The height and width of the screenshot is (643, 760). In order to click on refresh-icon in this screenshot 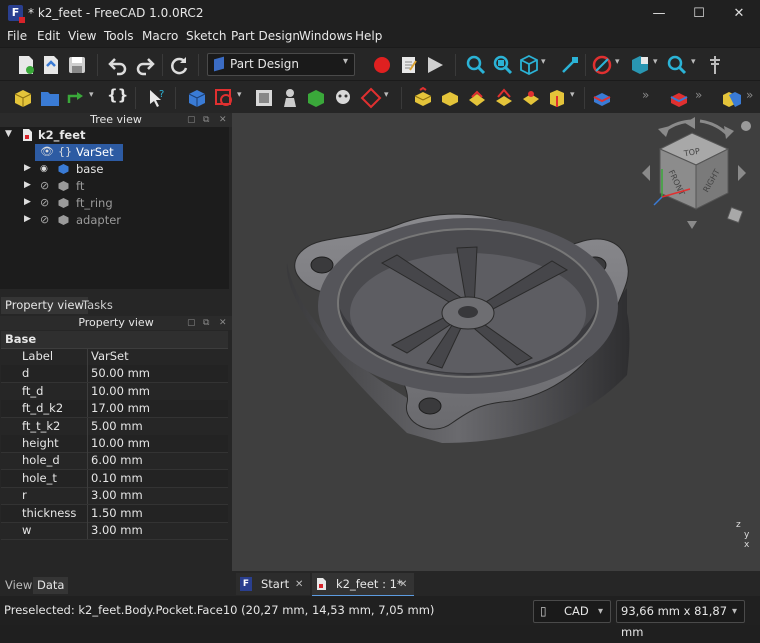, I will do `click(179, 65)`.